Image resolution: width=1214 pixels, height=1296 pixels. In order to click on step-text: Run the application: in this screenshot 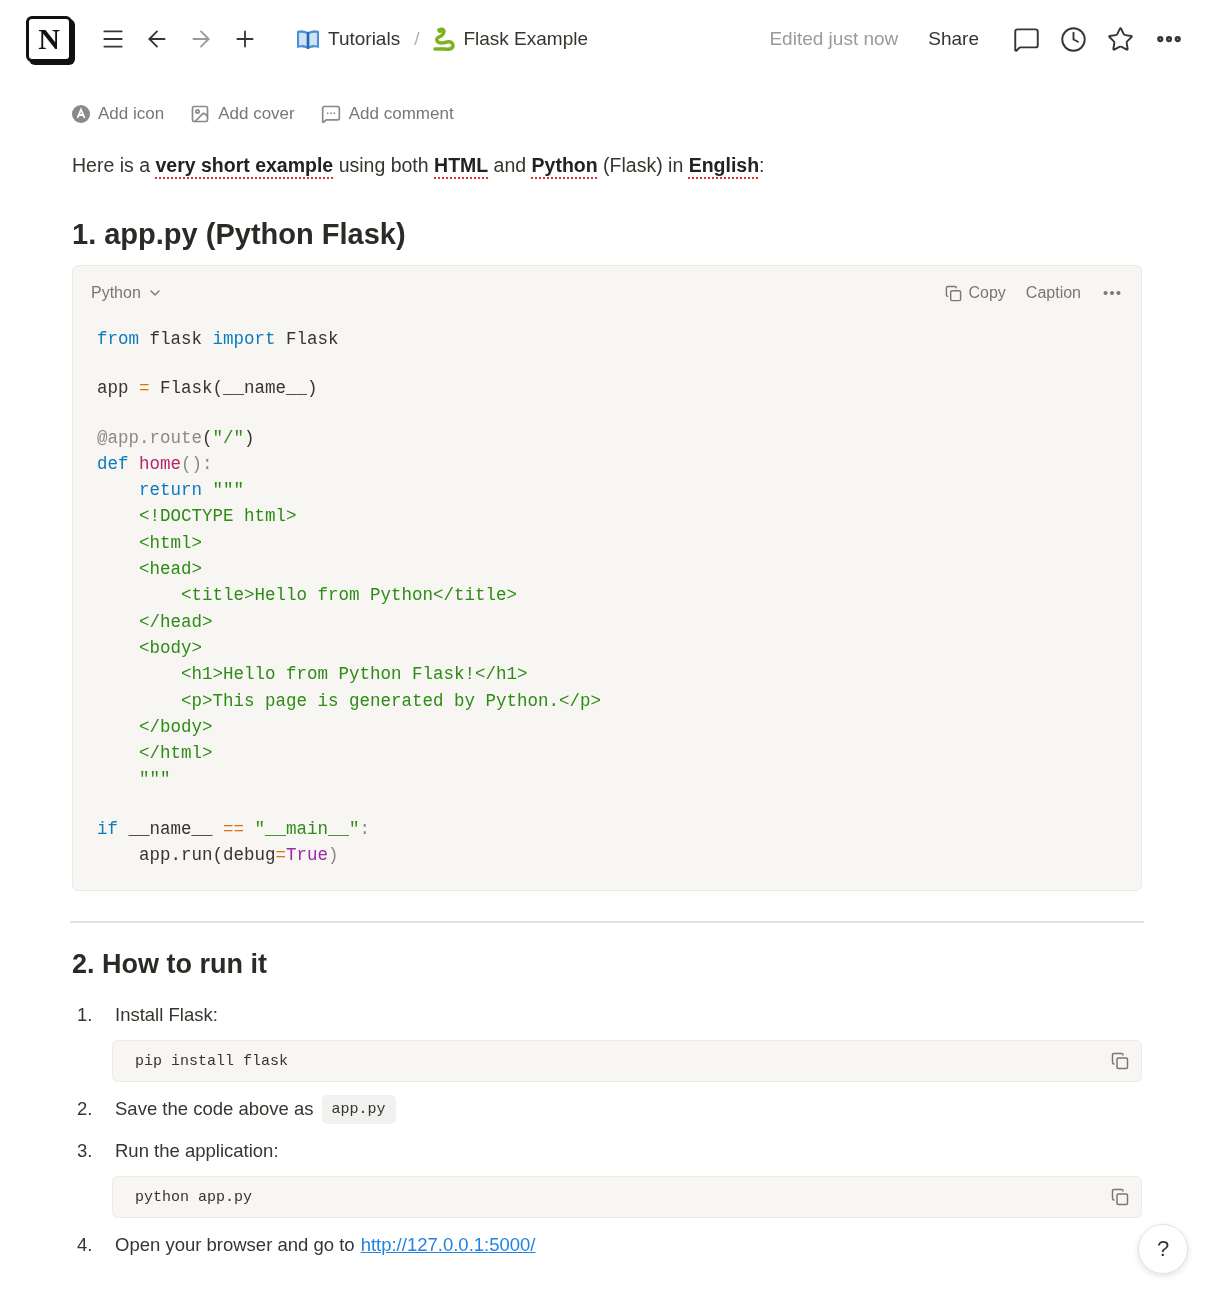, I will do `click(197, 1151)`.